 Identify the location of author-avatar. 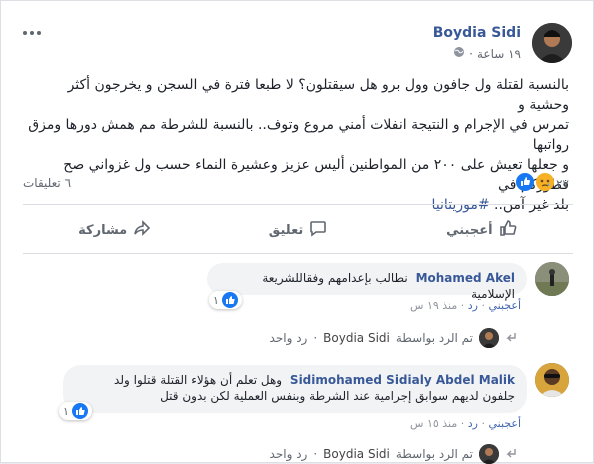
(552, 43).